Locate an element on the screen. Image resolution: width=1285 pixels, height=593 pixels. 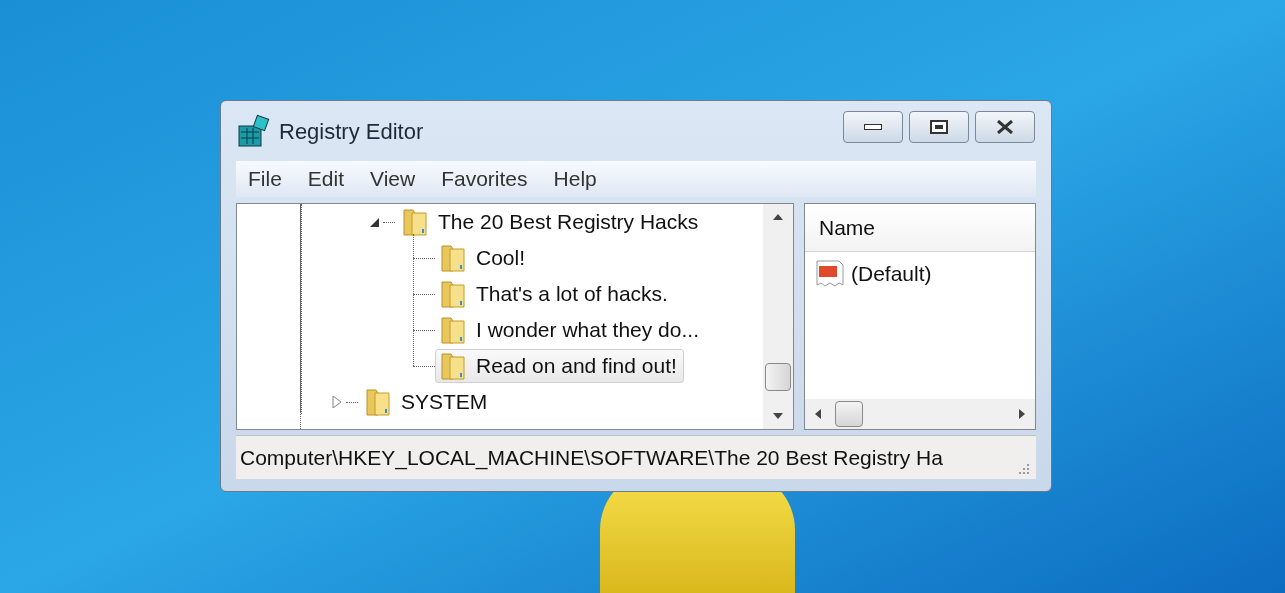
restore-icon is located at coordinates (939, 127).